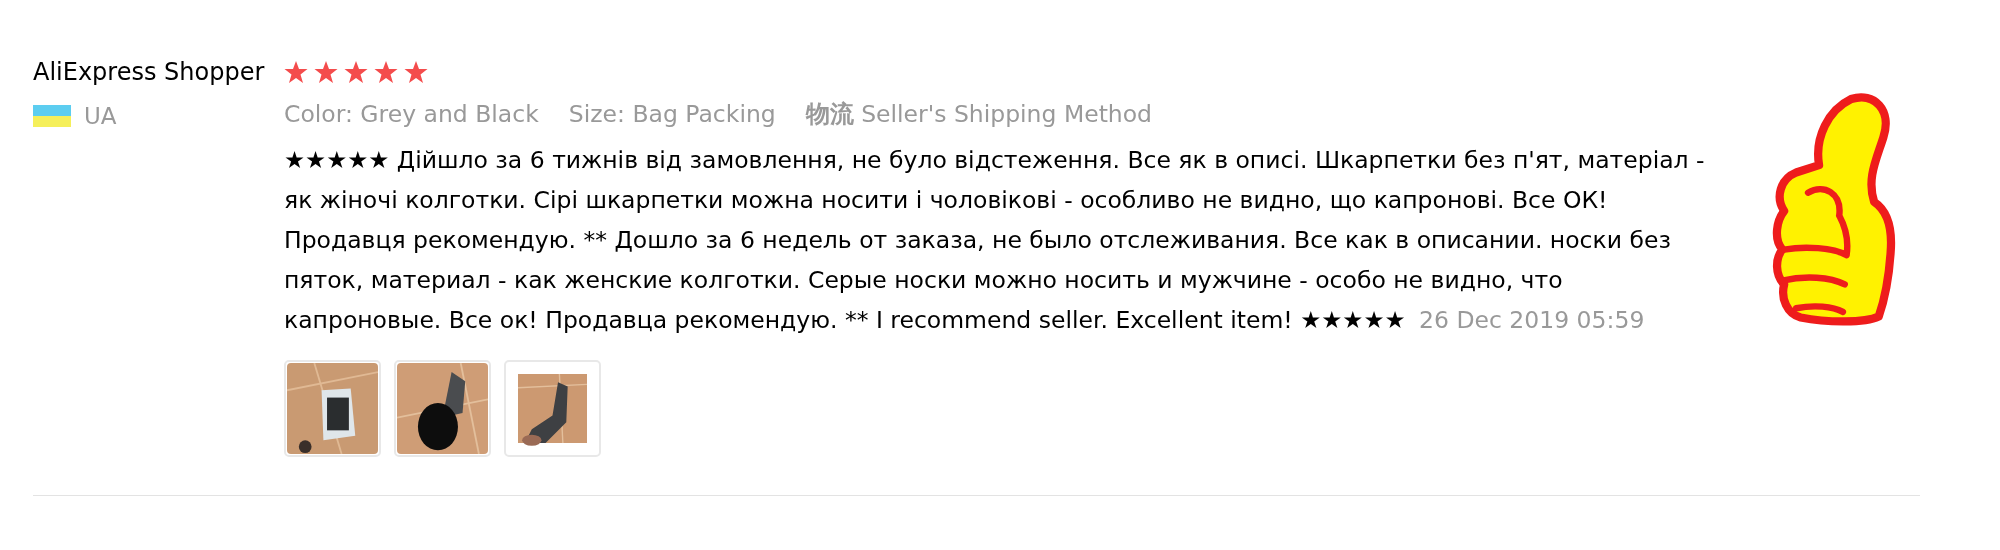 This screenshot has width=2000, height=550. What do you see at coordinates (149, 72) in the screenshot?
I see `reviewer-name: AliExpress Shopper` at bounding box center [149, 72].